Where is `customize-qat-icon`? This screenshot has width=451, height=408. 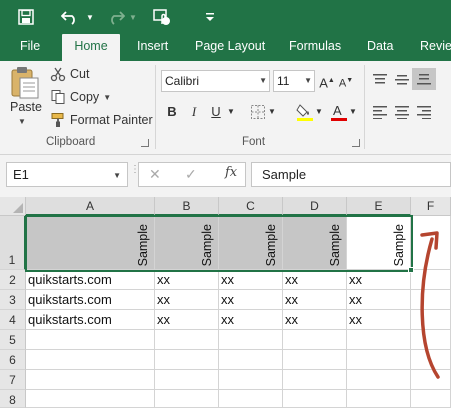
customize-qat-icon is located at coordinates (210, 17).